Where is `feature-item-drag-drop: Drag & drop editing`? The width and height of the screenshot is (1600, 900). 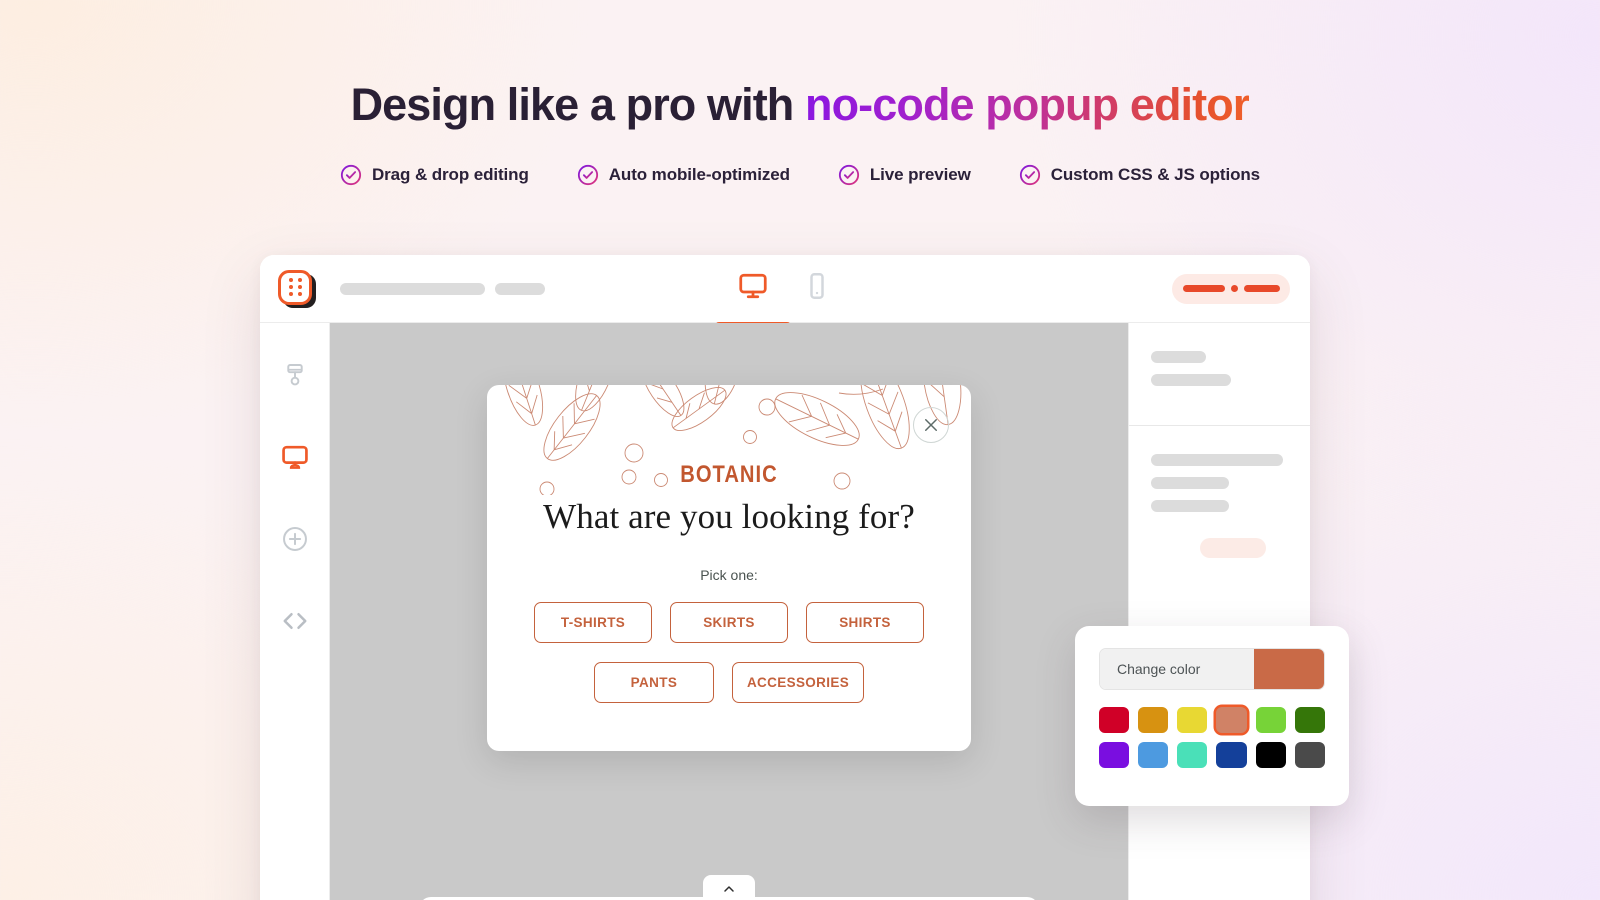 feature-item-drag-drop: Drag & drop editing is located at coordinates (434, 175).